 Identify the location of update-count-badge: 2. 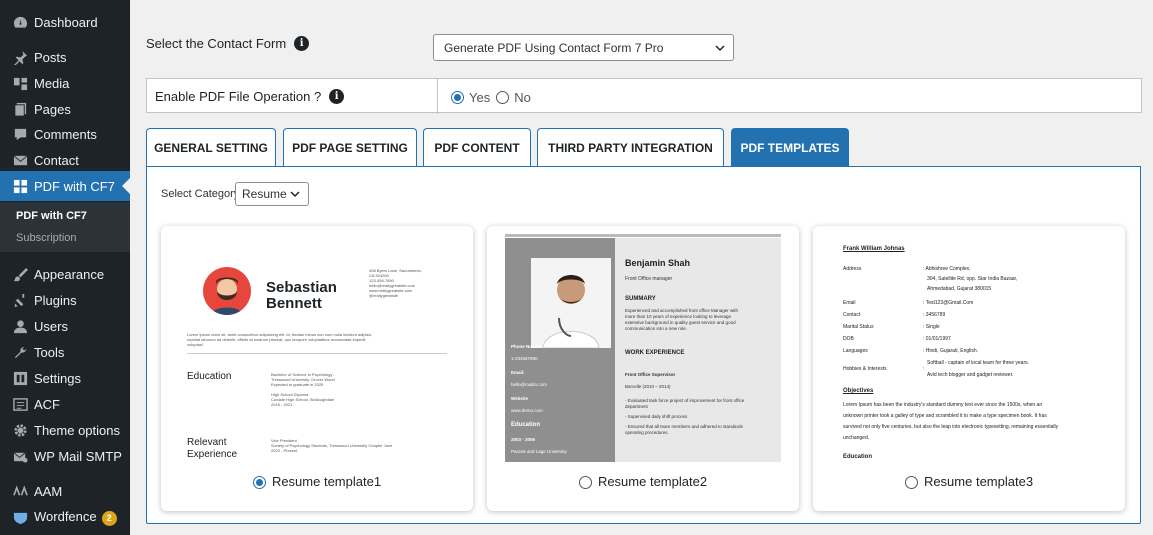
(109, 518).